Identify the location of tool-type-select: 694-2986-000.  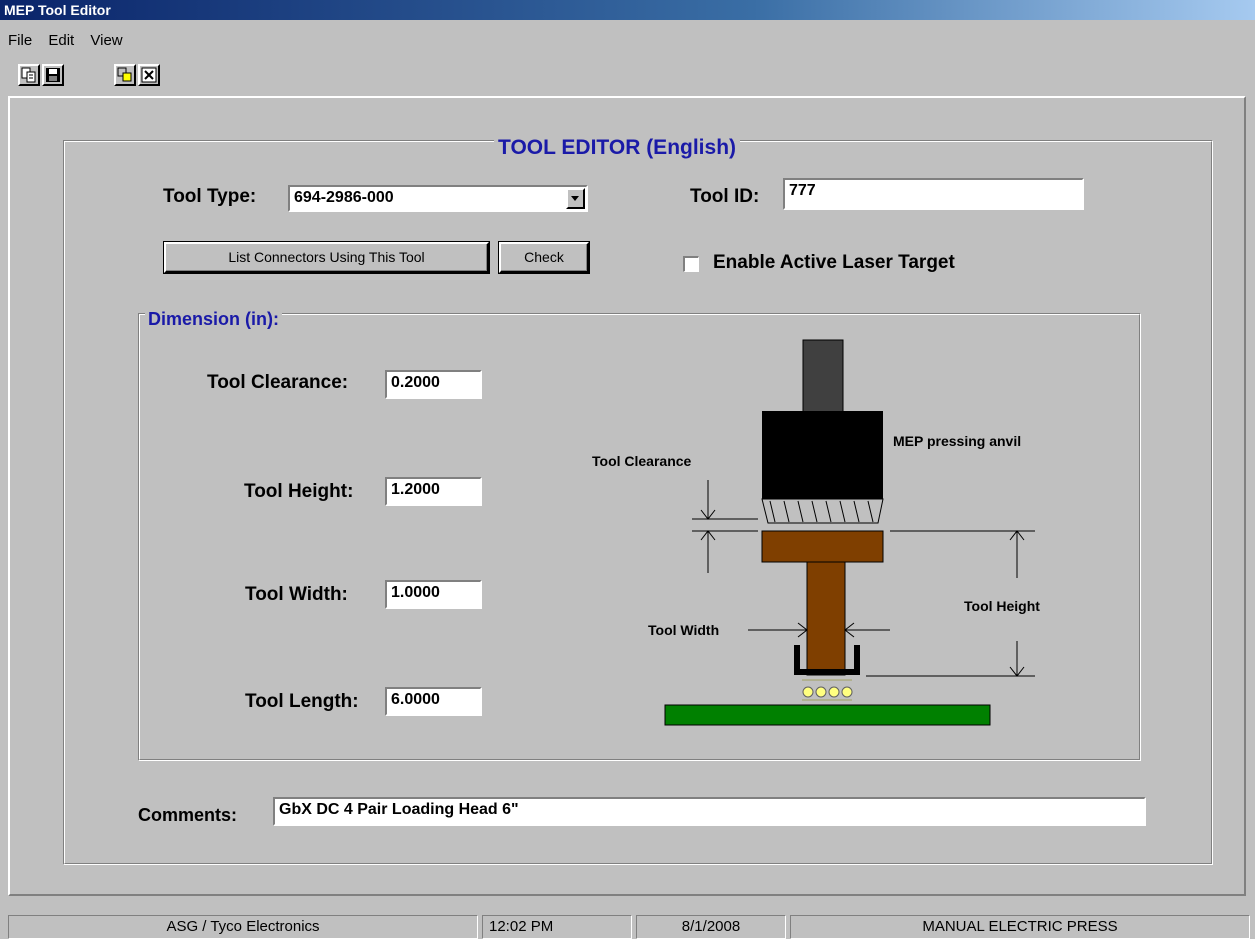
(438, 198).